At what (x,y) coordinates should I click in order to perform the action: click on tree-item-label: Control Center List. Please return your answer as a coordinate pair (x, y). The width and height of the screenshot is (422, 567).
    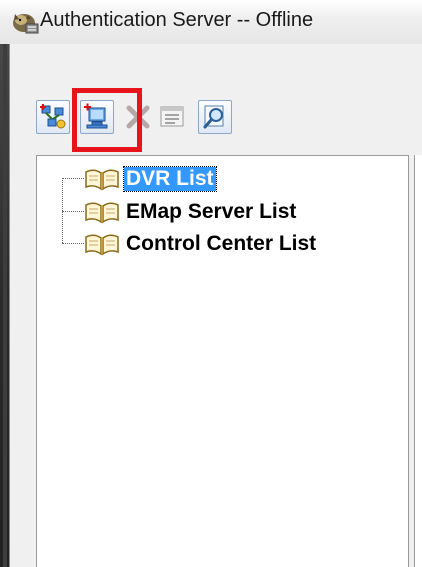
    Looking at the image, I should click on (221, 243).